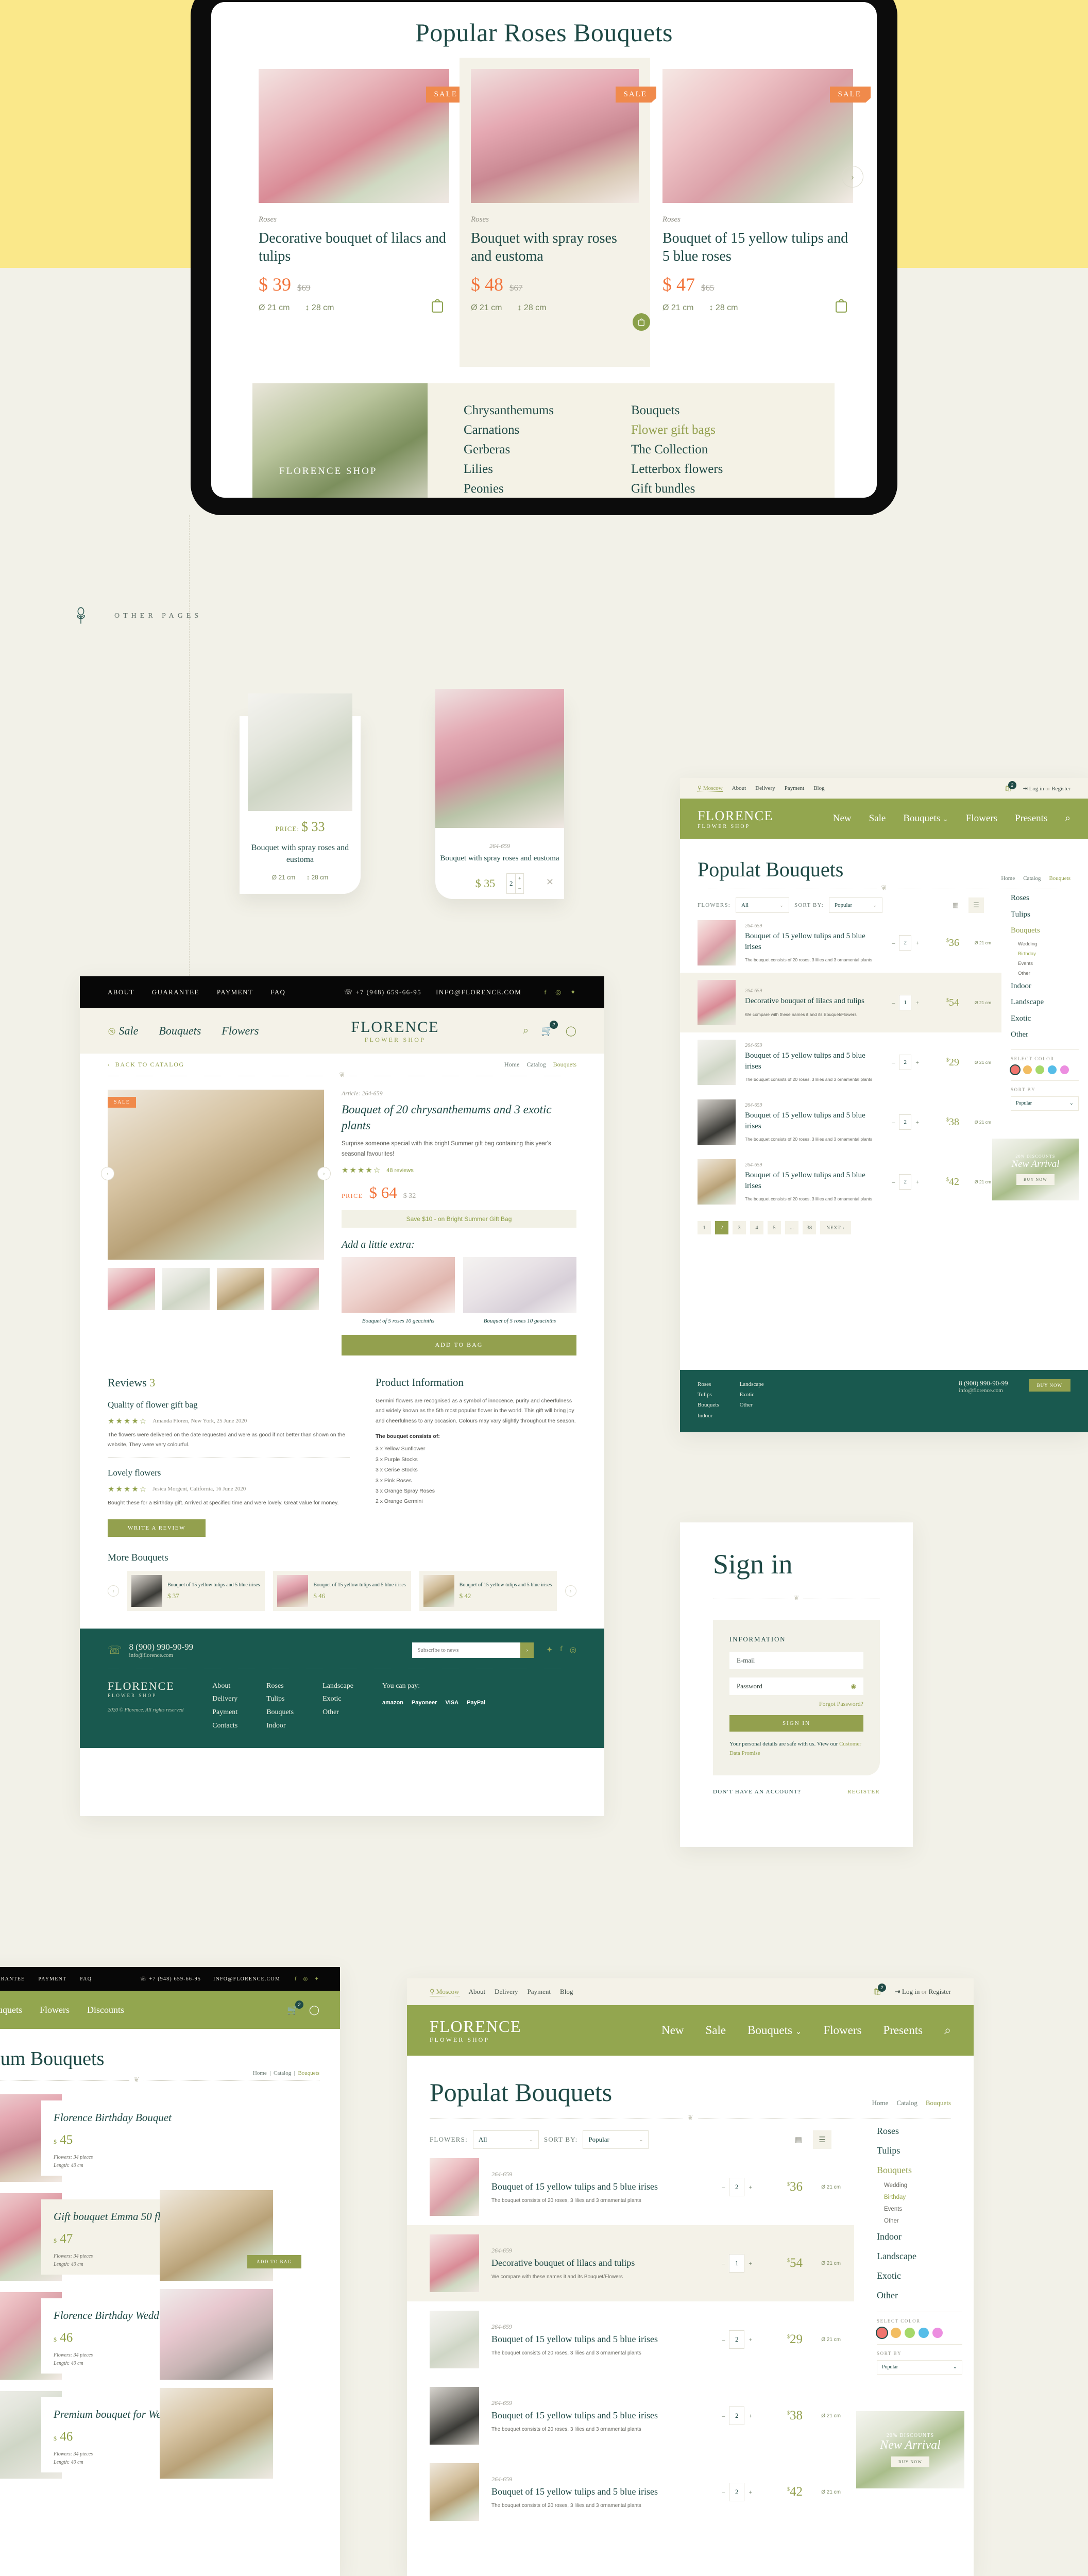  What do you see at coordinates (527, 1650) in the screenshot?
I see `subscribe-submit-button: ›` at bounding box center [527, 1650].